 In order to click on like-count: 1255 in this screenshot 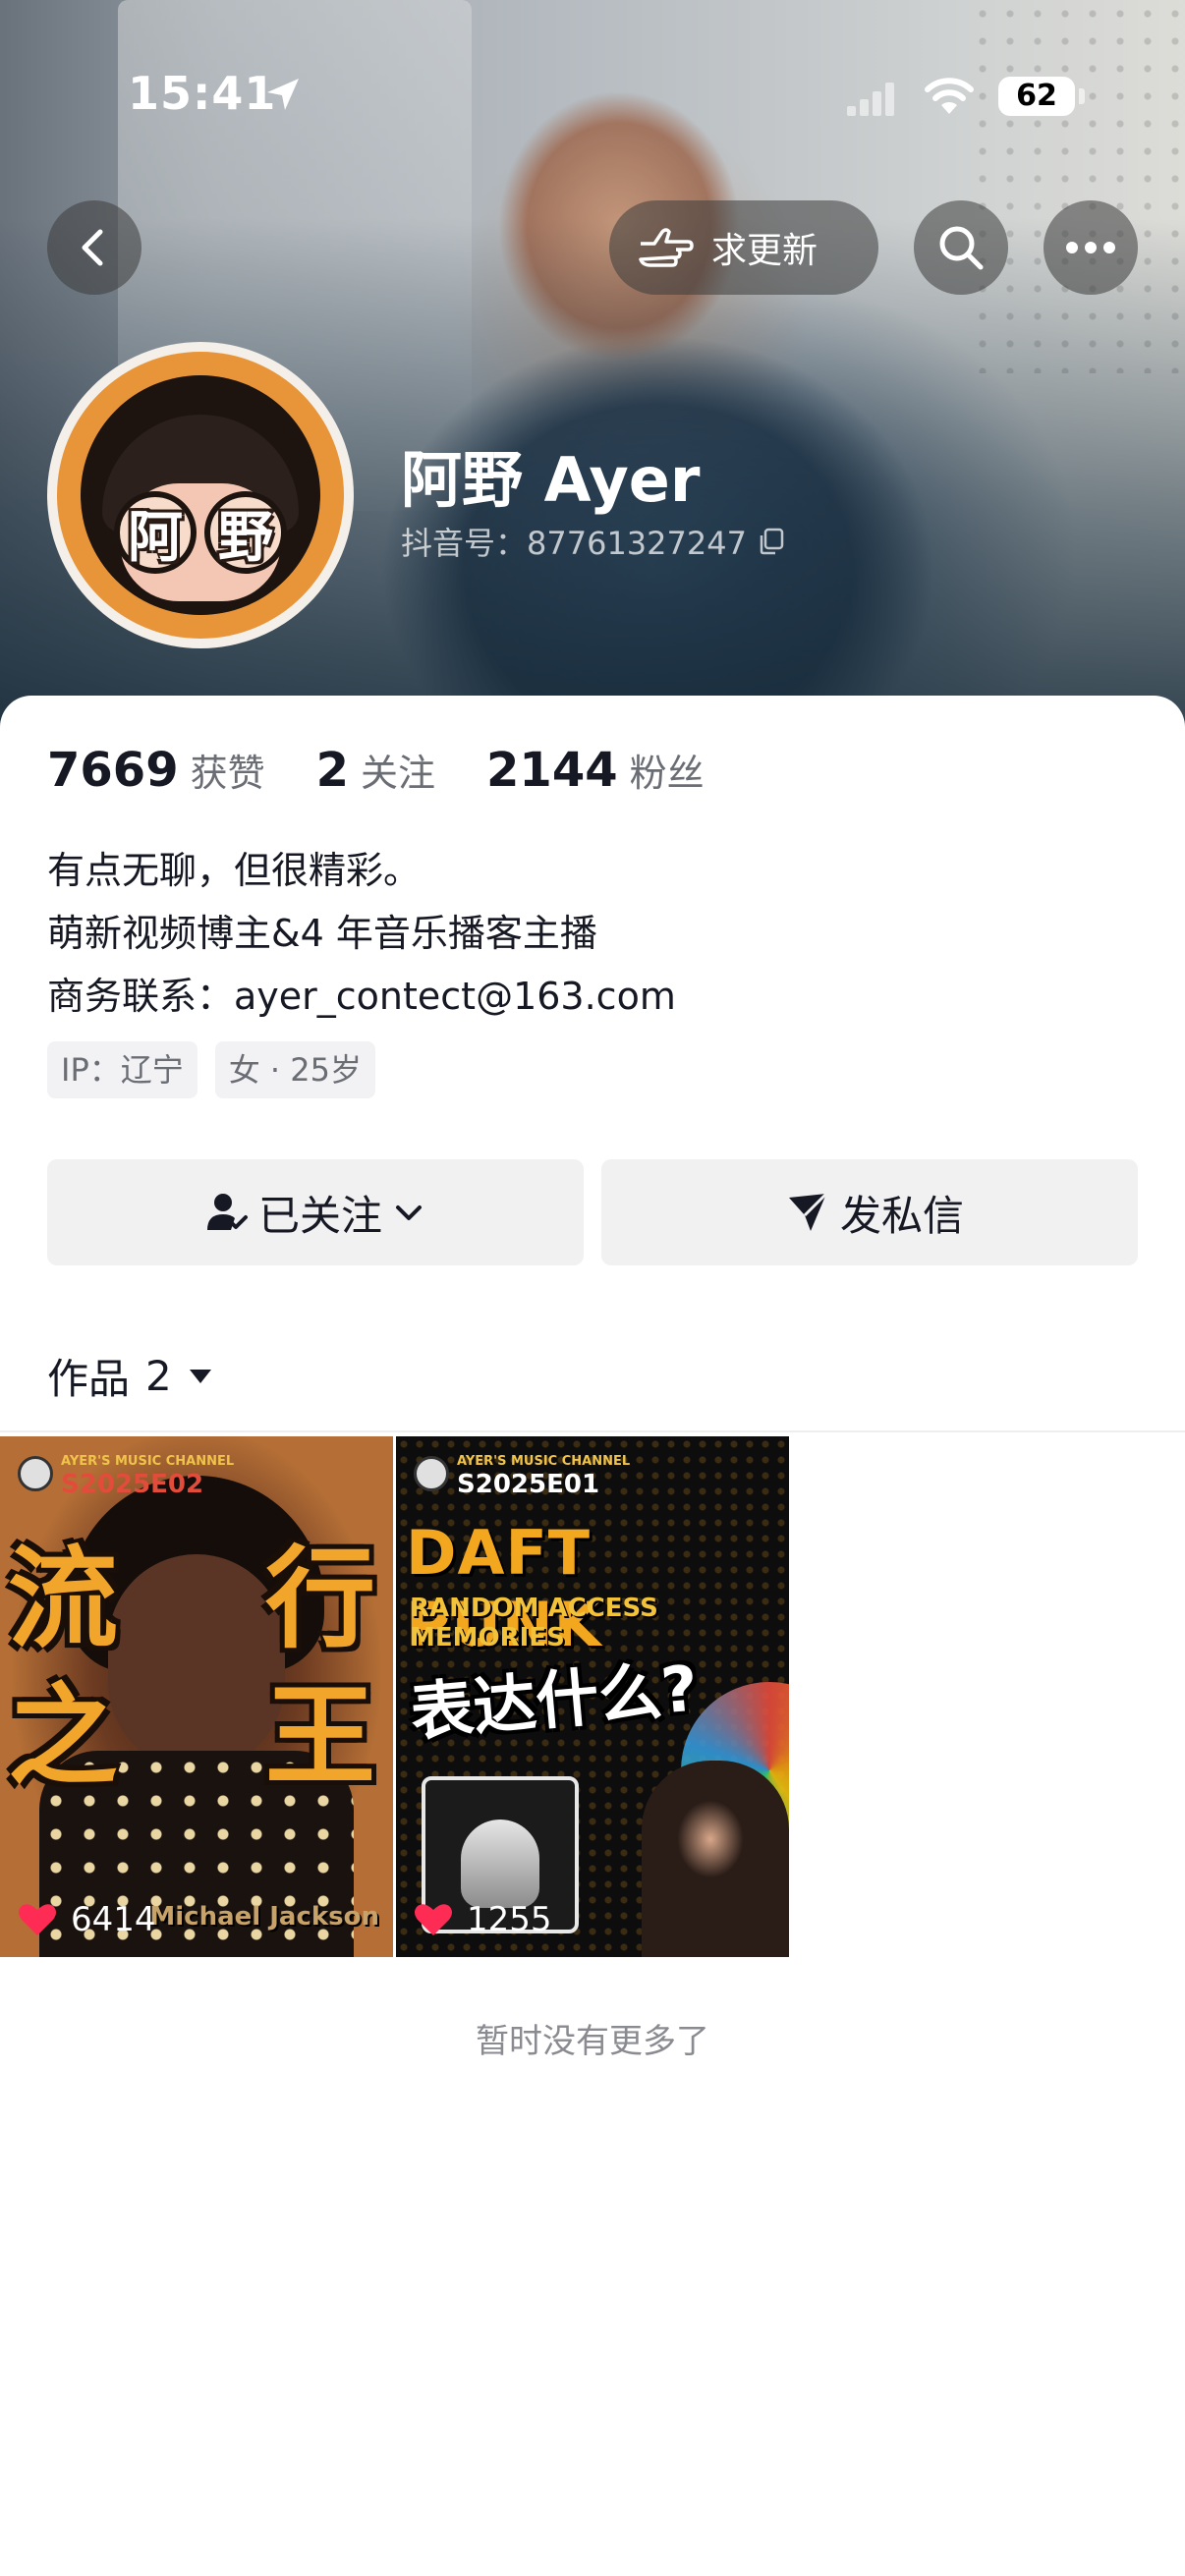, I will do `click(483, 1919)`.